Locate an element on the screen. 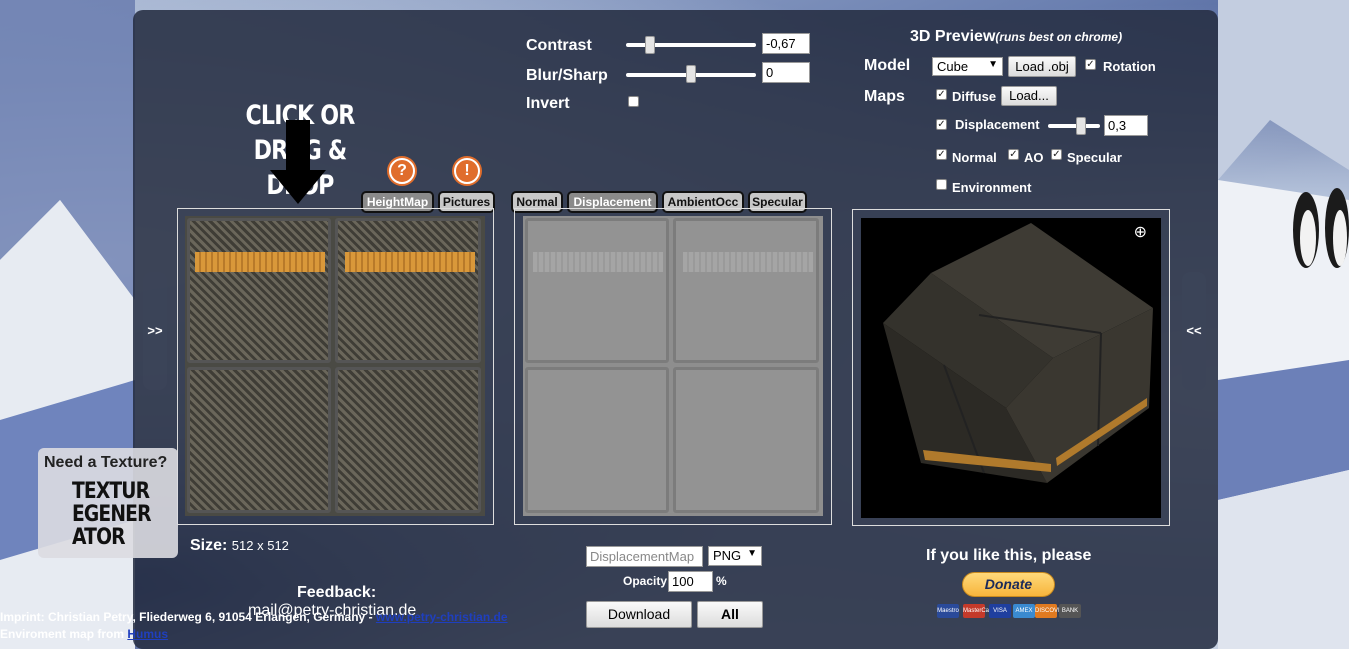  texture-generator-promo: Need a Texture? TEXTUR EGENER ATOR is located at coordinates (108, 503).